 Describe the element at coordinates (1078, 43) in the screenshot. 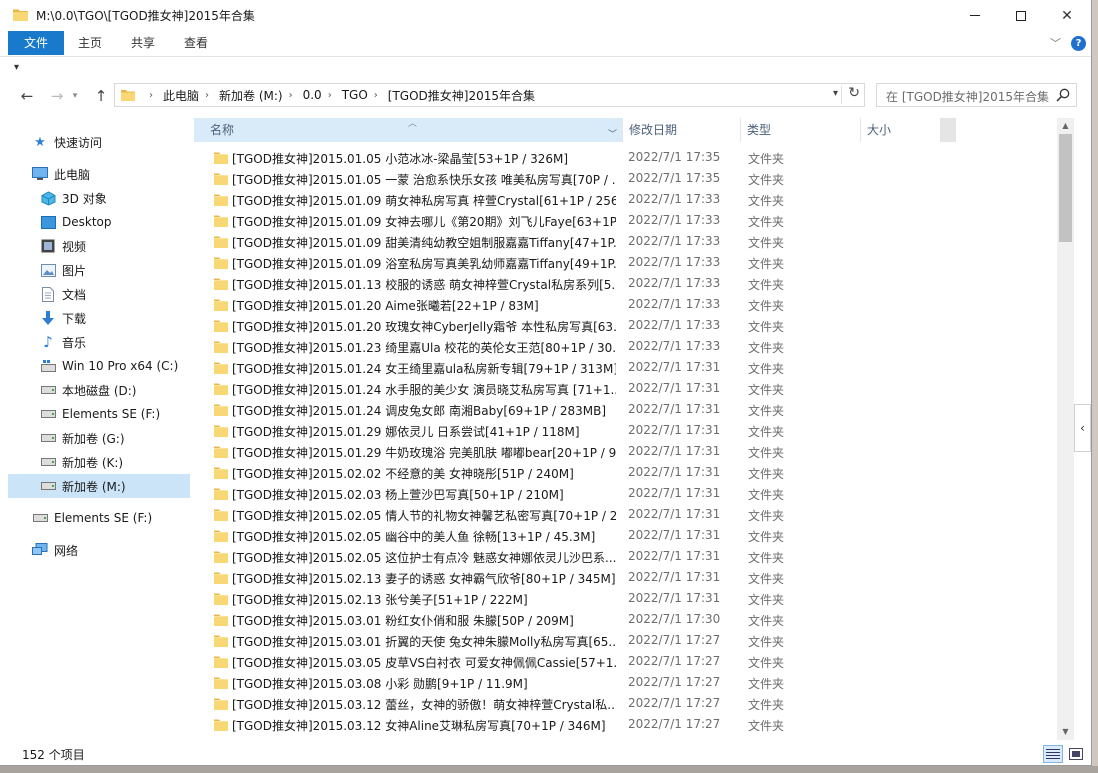

I see `help-icon: ?` at that location.